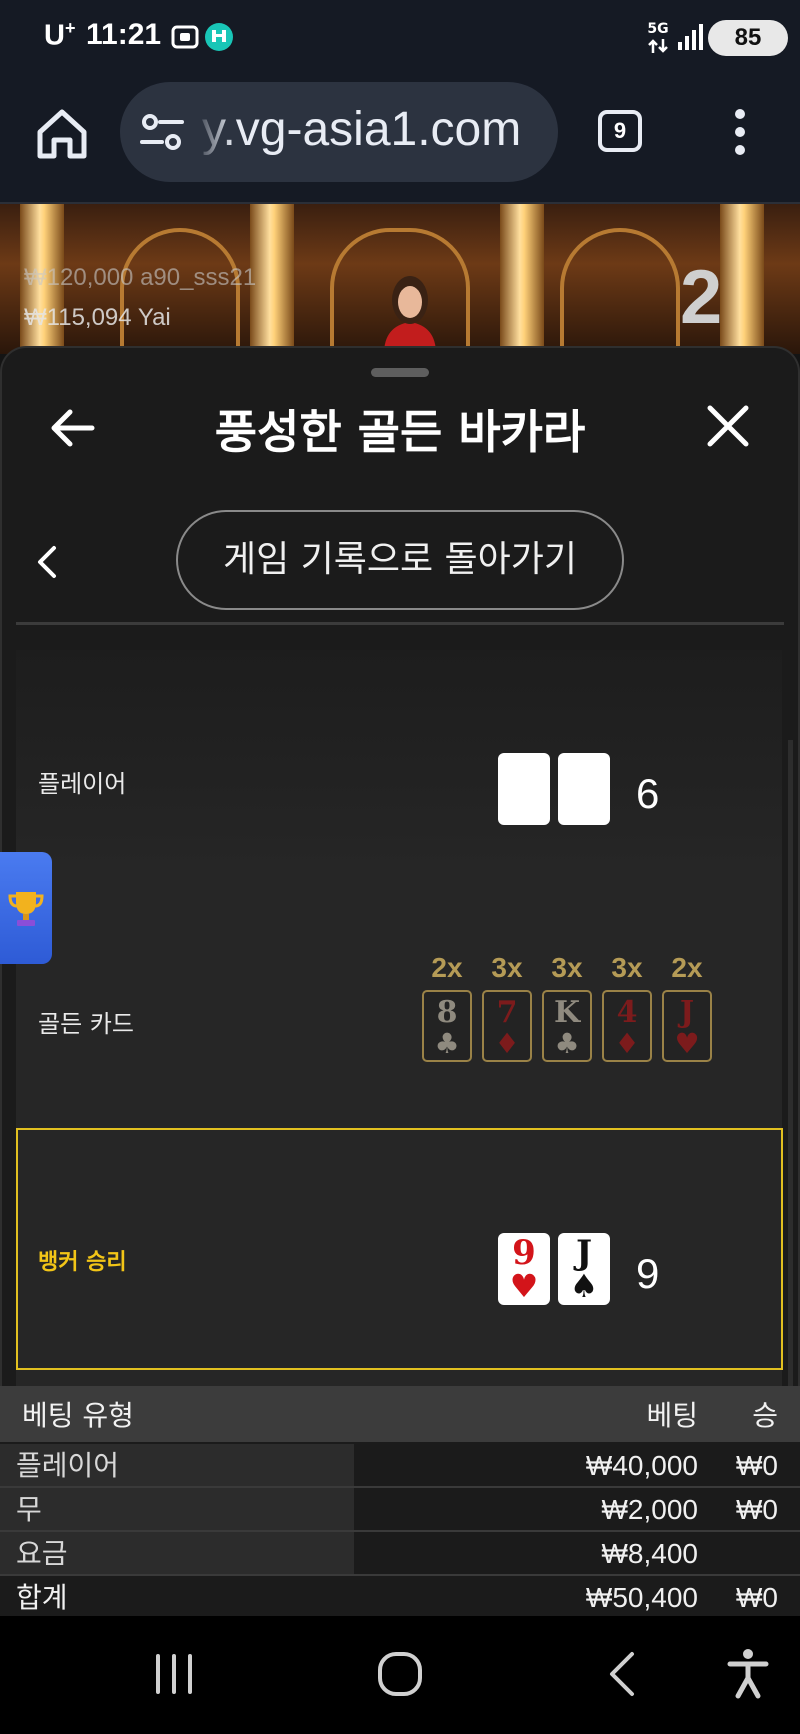 This screenshot has width=800, height=1734. Describe the element at coordinates (410, 315) in the screenshot. I see `dealer-avatar` at that location.